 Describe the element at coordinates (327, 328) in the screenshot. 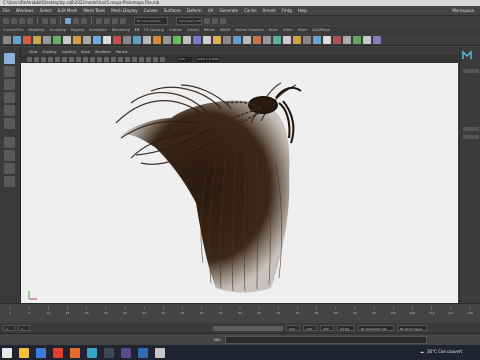

I see `animation-end-field: 200` at that location.